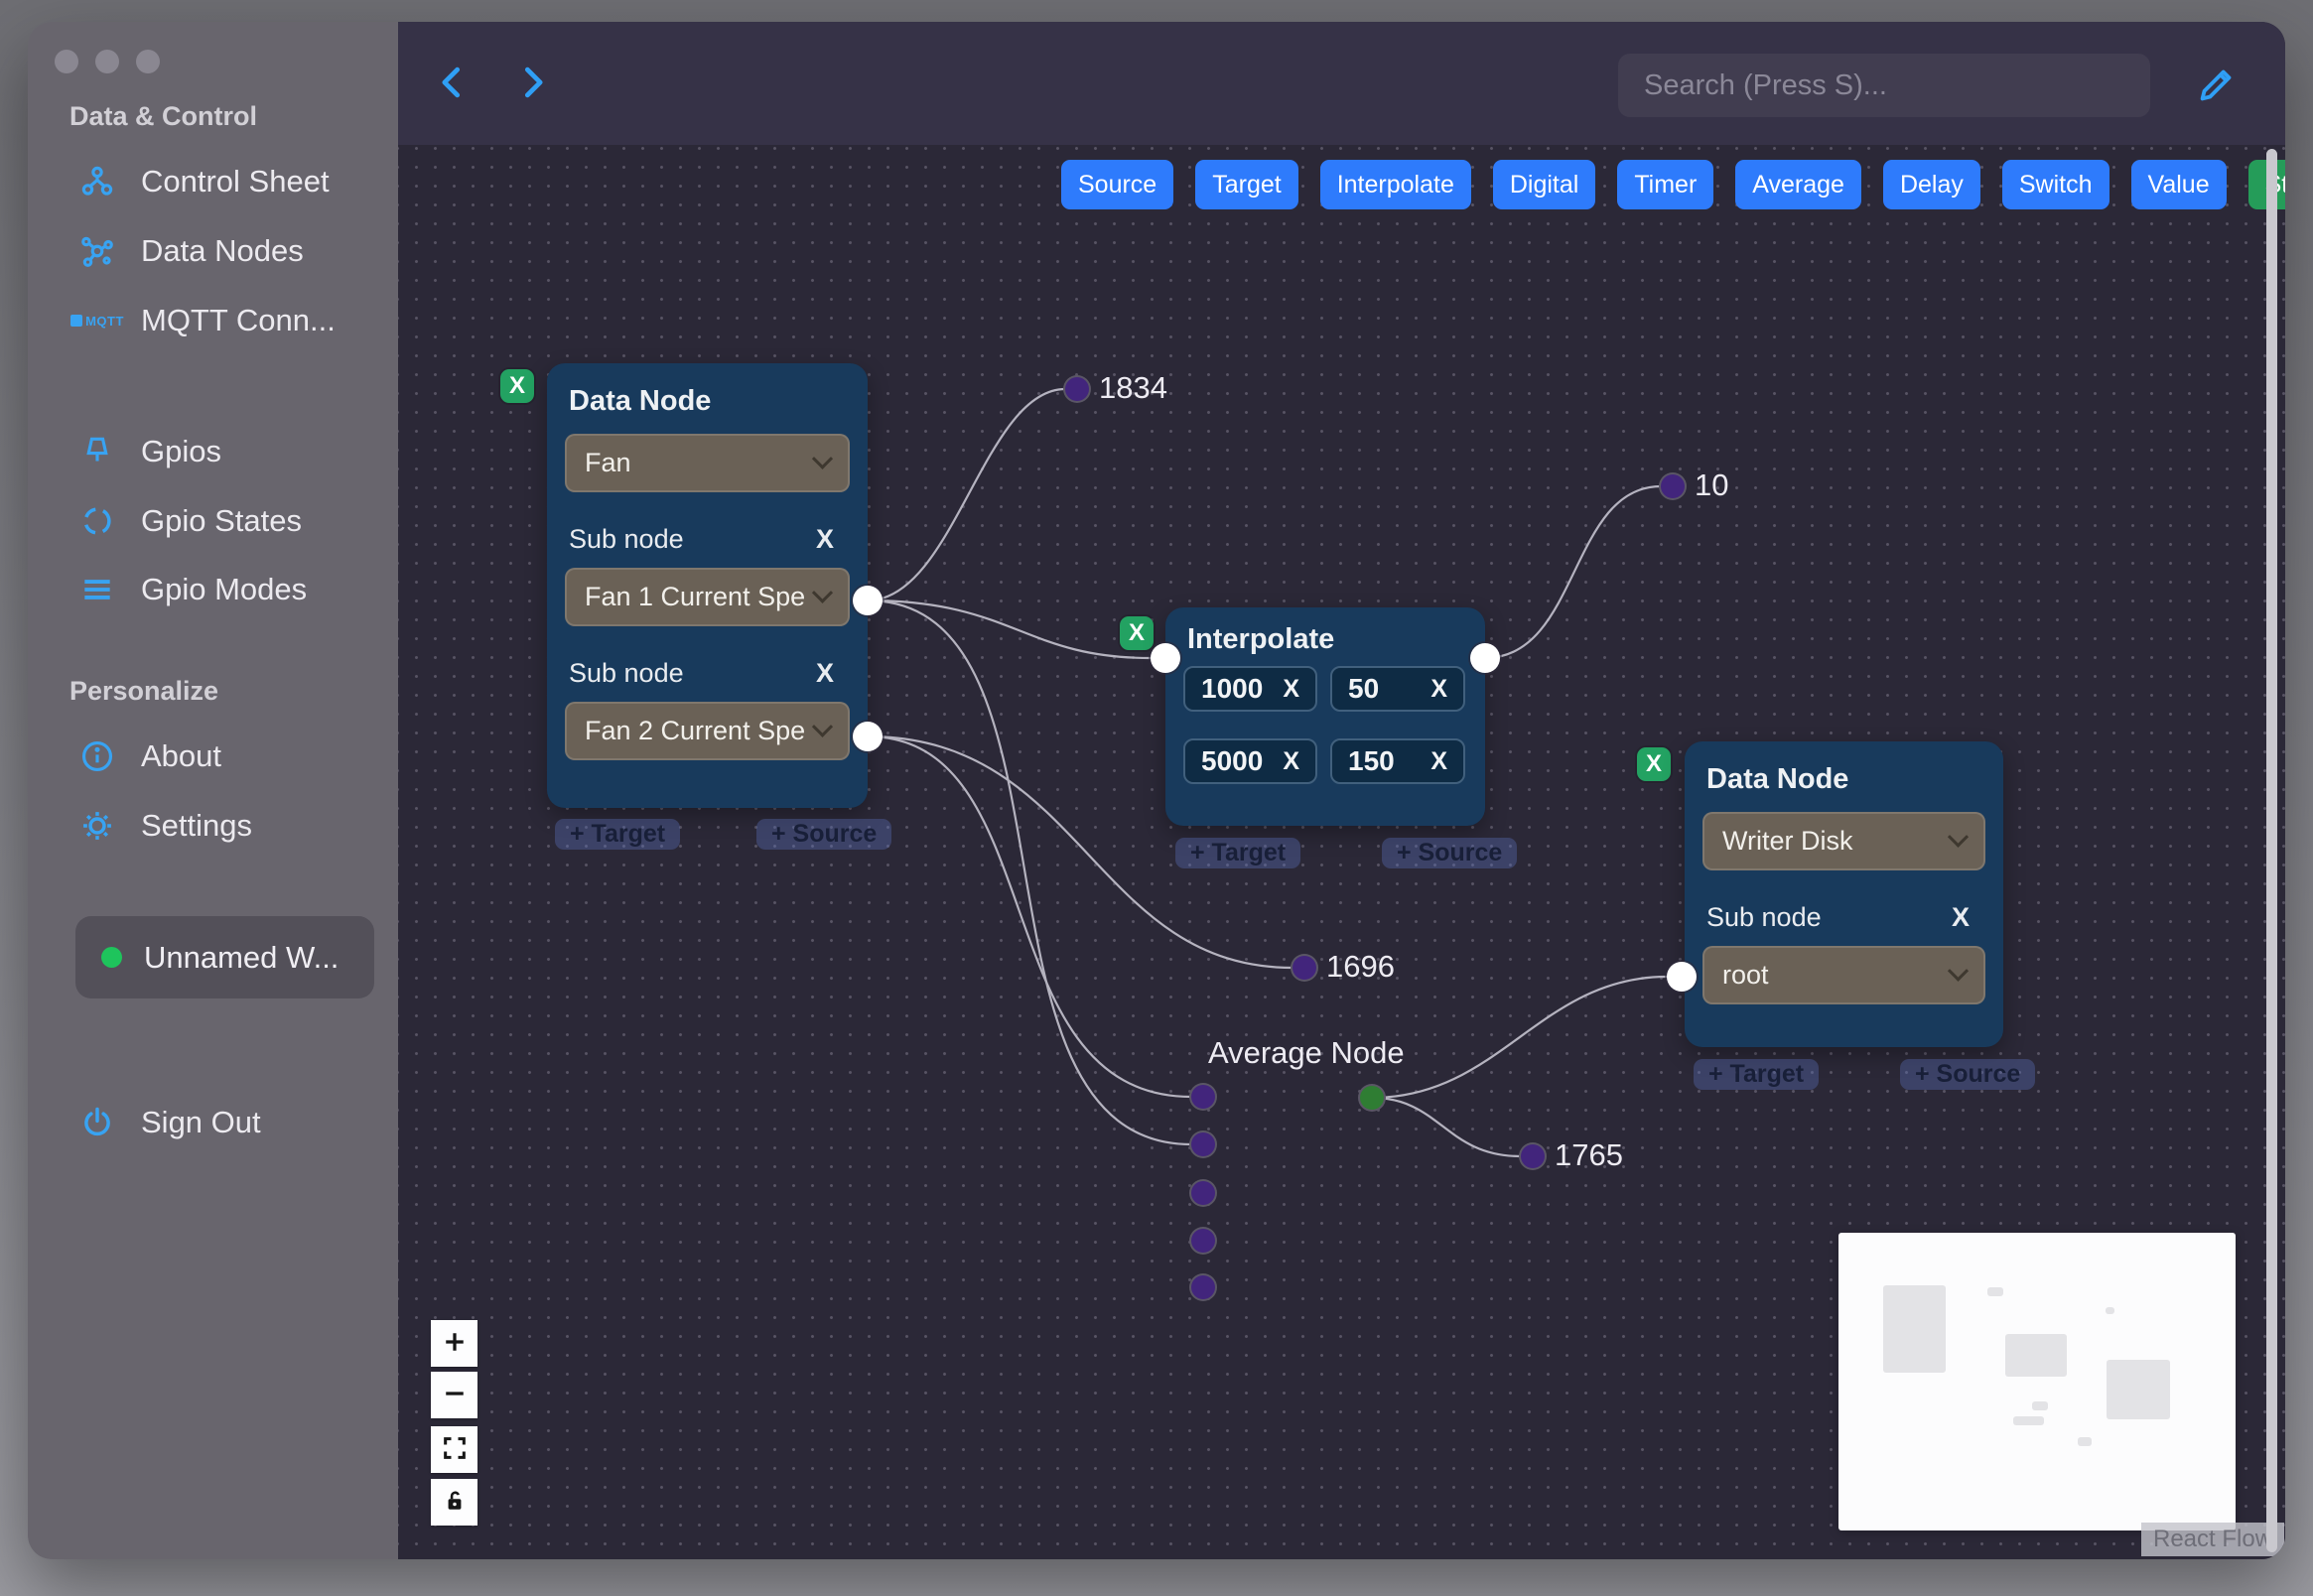 The image size is (2313, 1596). I want to click on writer-add-target-button: + Target, so click(1757, 1074).